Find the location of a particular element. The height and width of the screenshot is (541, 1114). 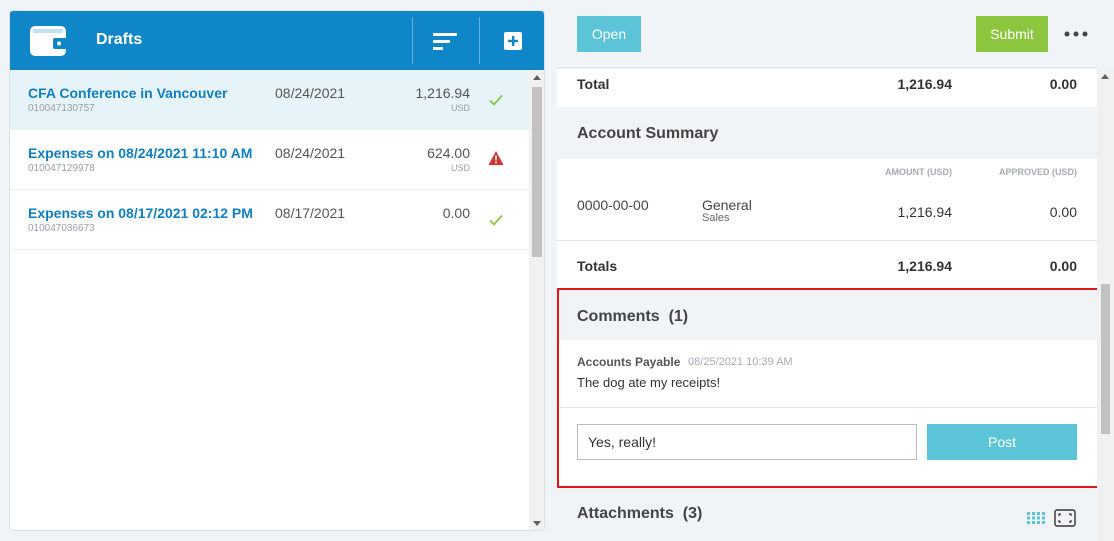

comment-text: The dog ate my receipts! is located at coordinates (649, 382).